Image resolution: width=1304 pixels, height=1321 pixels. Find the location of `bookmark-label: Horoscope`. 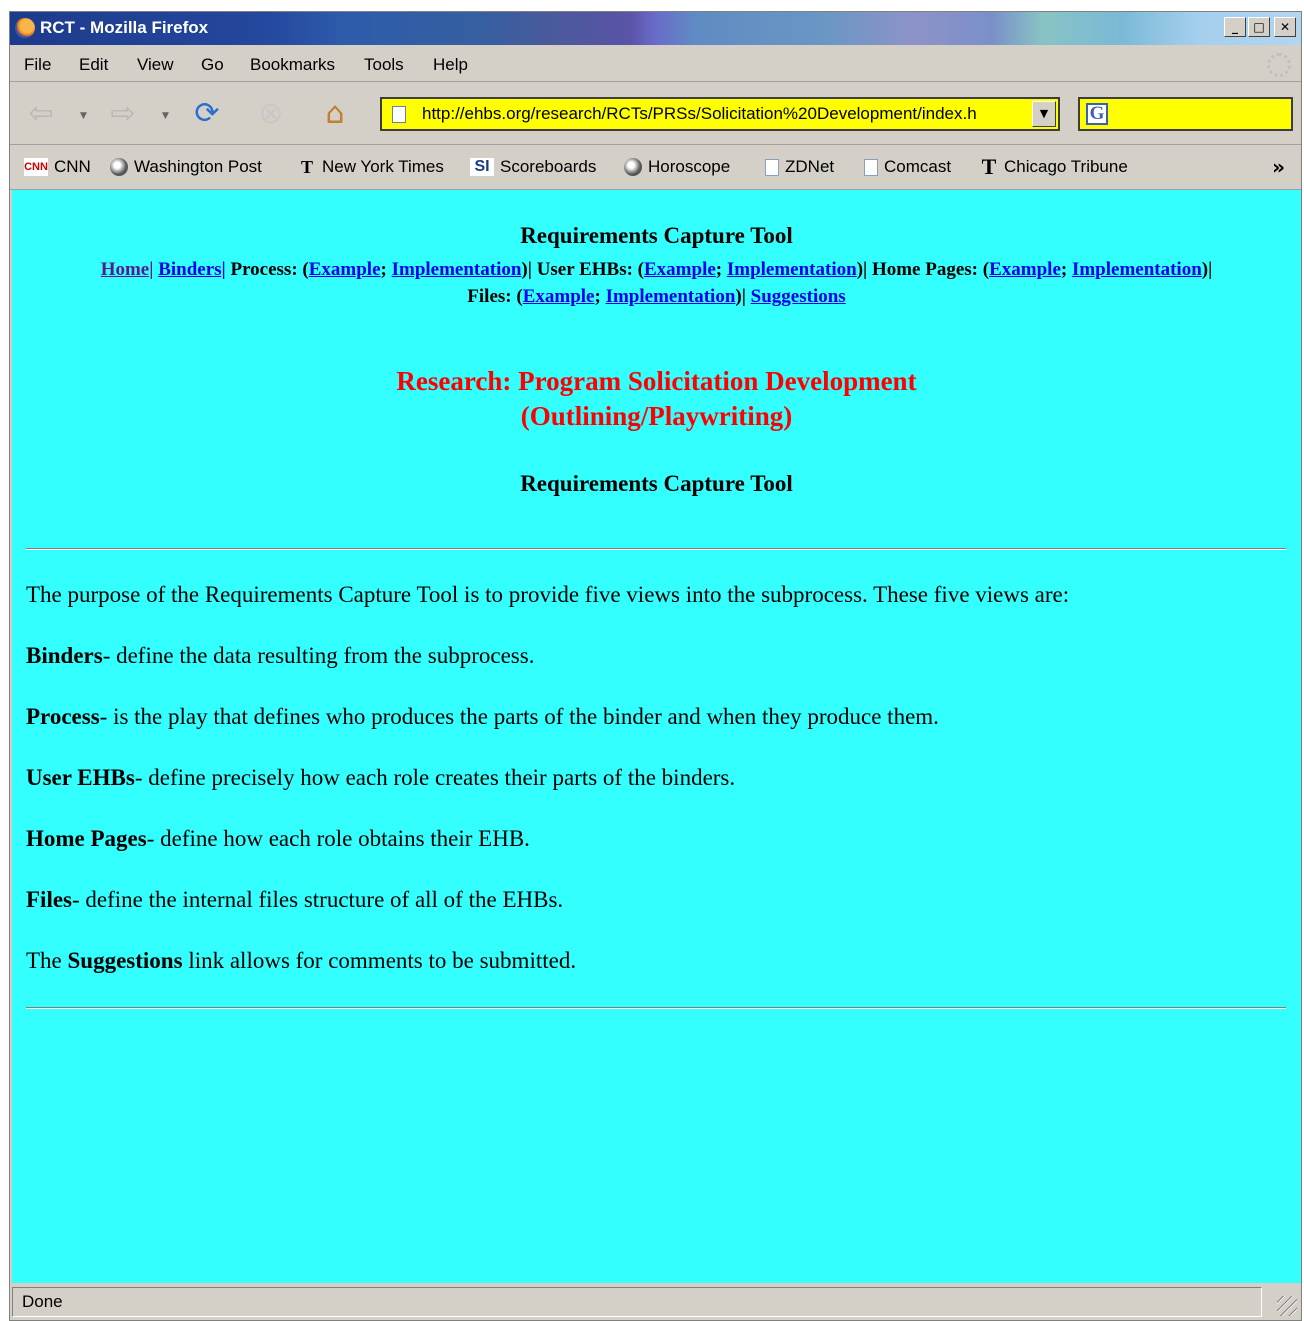

bookmark-label: Horoscope is located at coordinates (689, 166).